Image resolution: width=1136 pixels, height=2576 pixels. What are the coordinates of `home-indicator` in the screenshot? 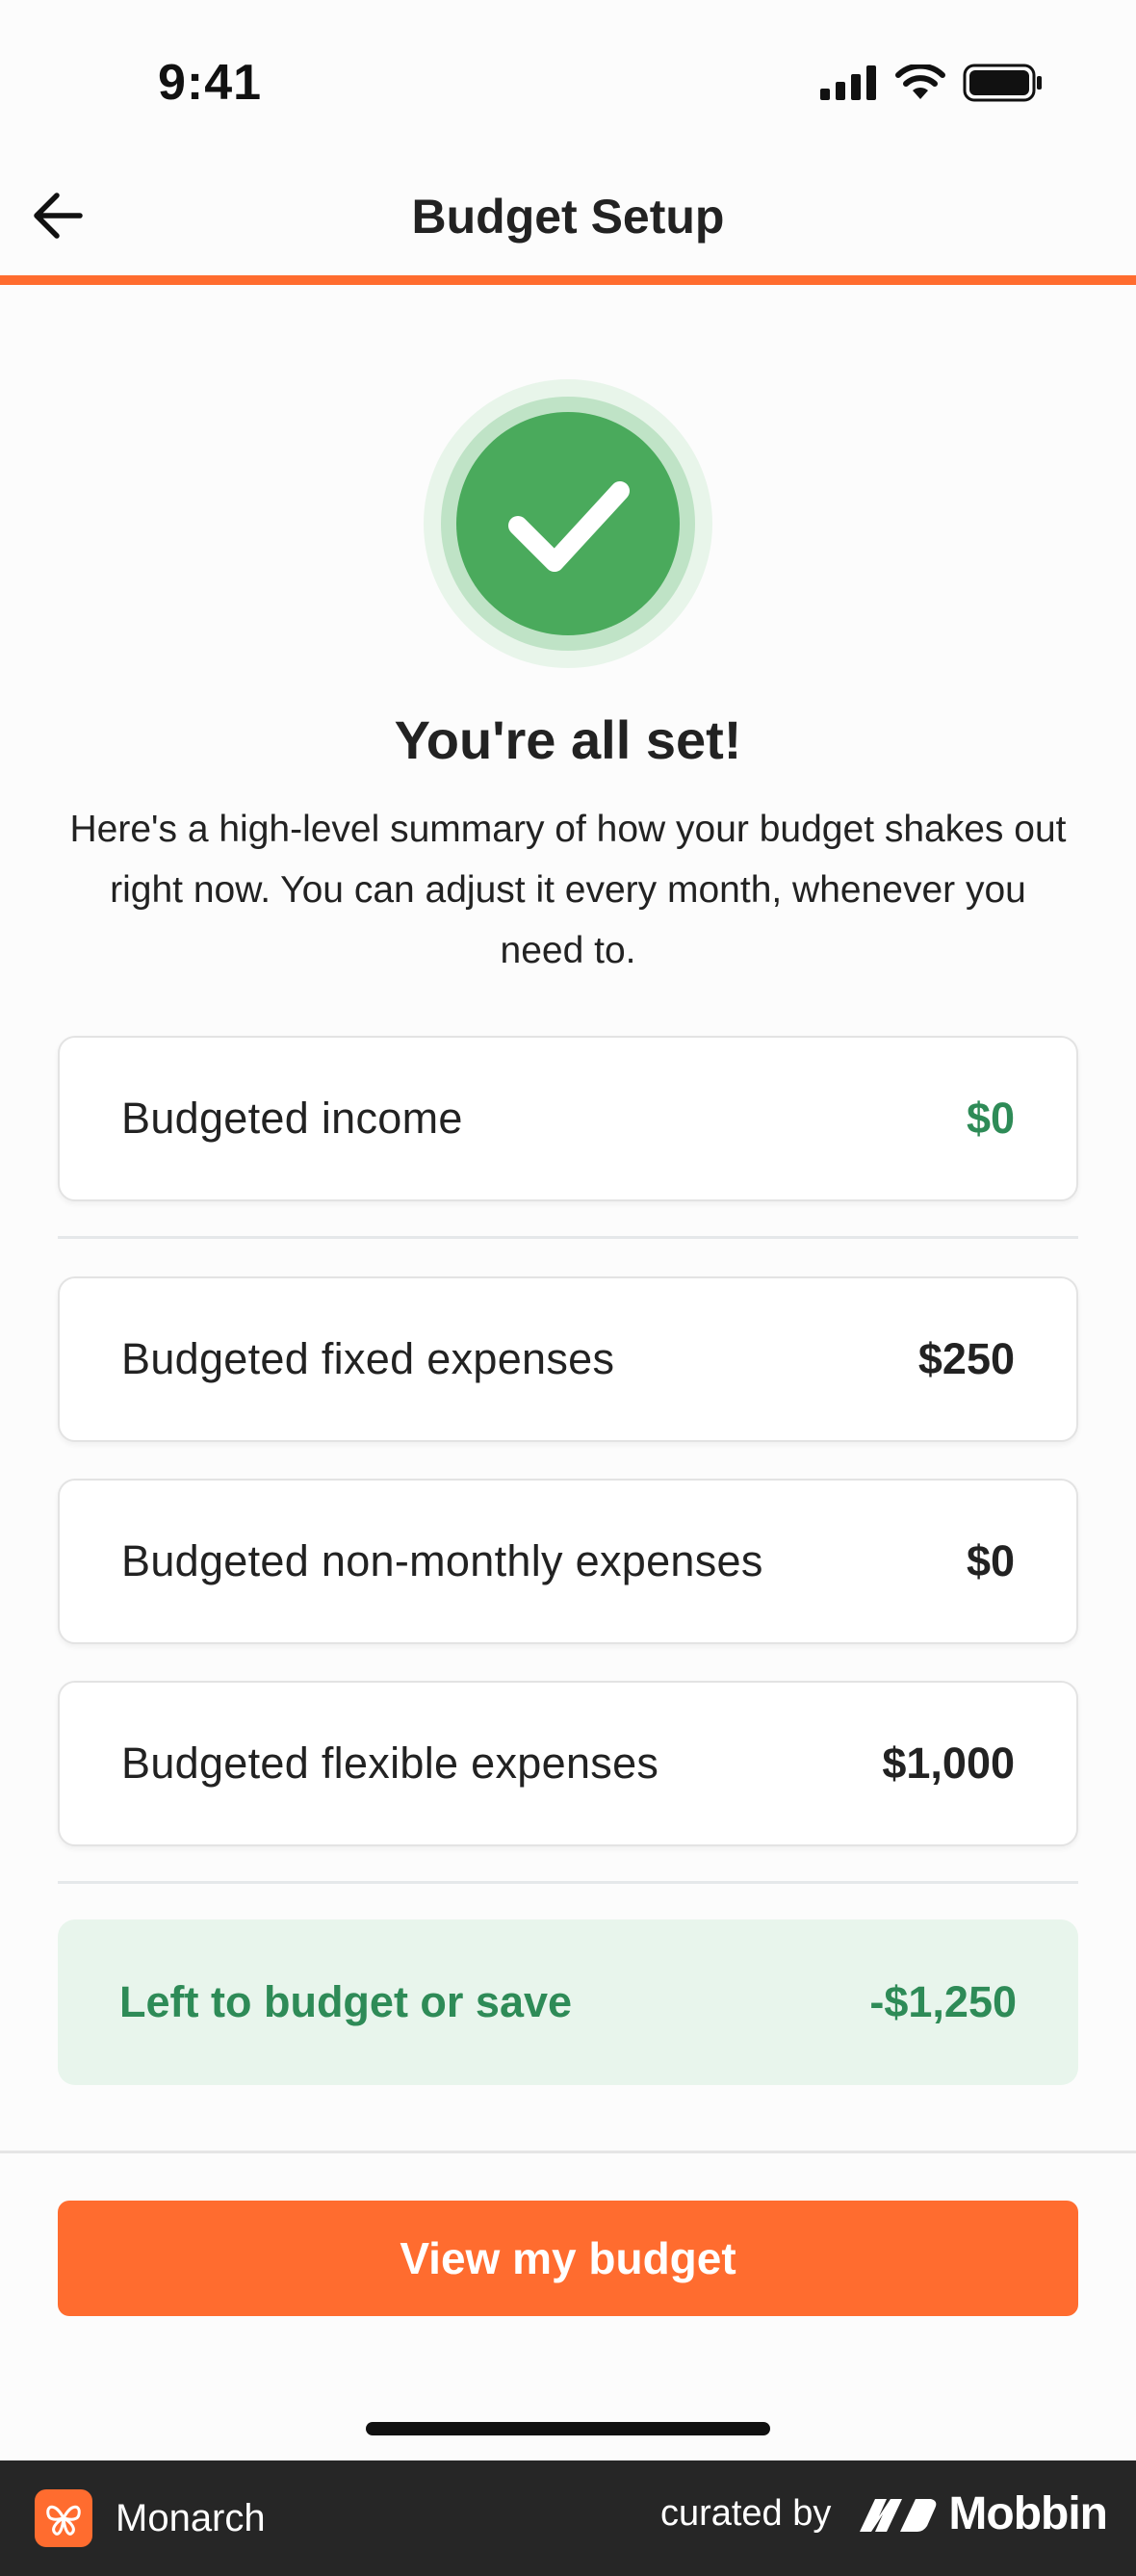 It's located at (568, 2428).